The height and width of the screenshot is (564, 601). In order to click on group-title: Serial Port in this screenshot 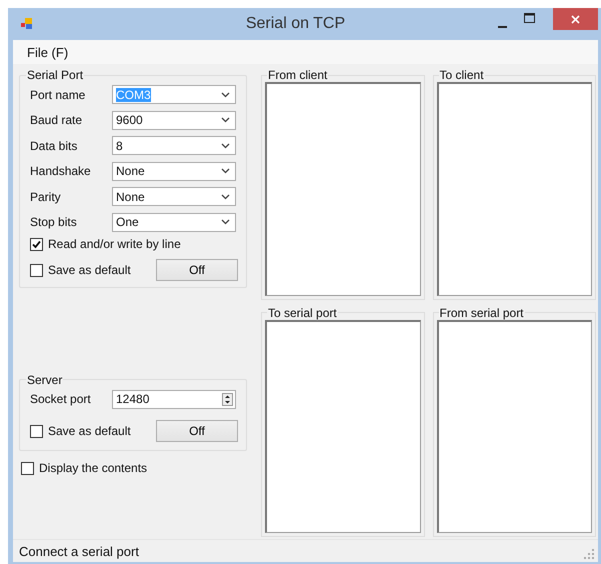, I will do `click(55, 75)`.